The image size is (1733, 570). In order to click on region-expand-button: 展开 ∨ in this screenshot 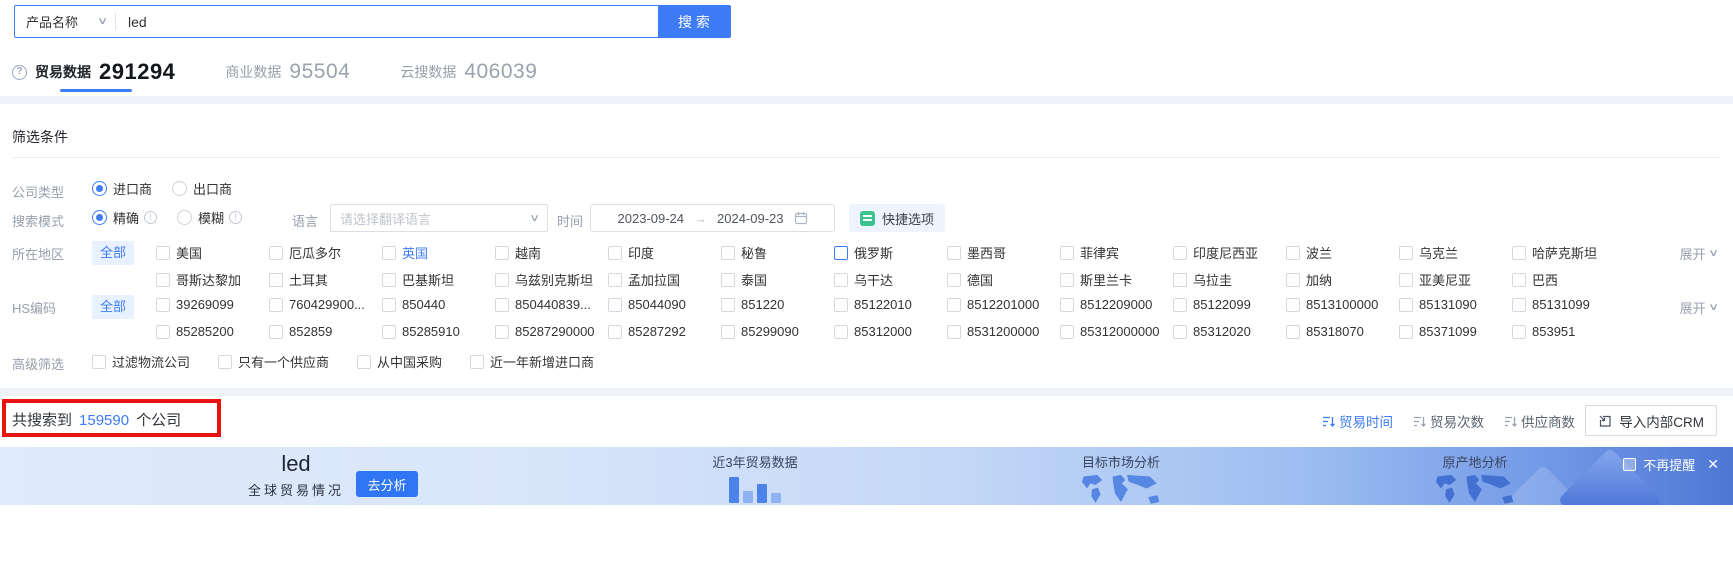, I will do `click(1699, 253)`.